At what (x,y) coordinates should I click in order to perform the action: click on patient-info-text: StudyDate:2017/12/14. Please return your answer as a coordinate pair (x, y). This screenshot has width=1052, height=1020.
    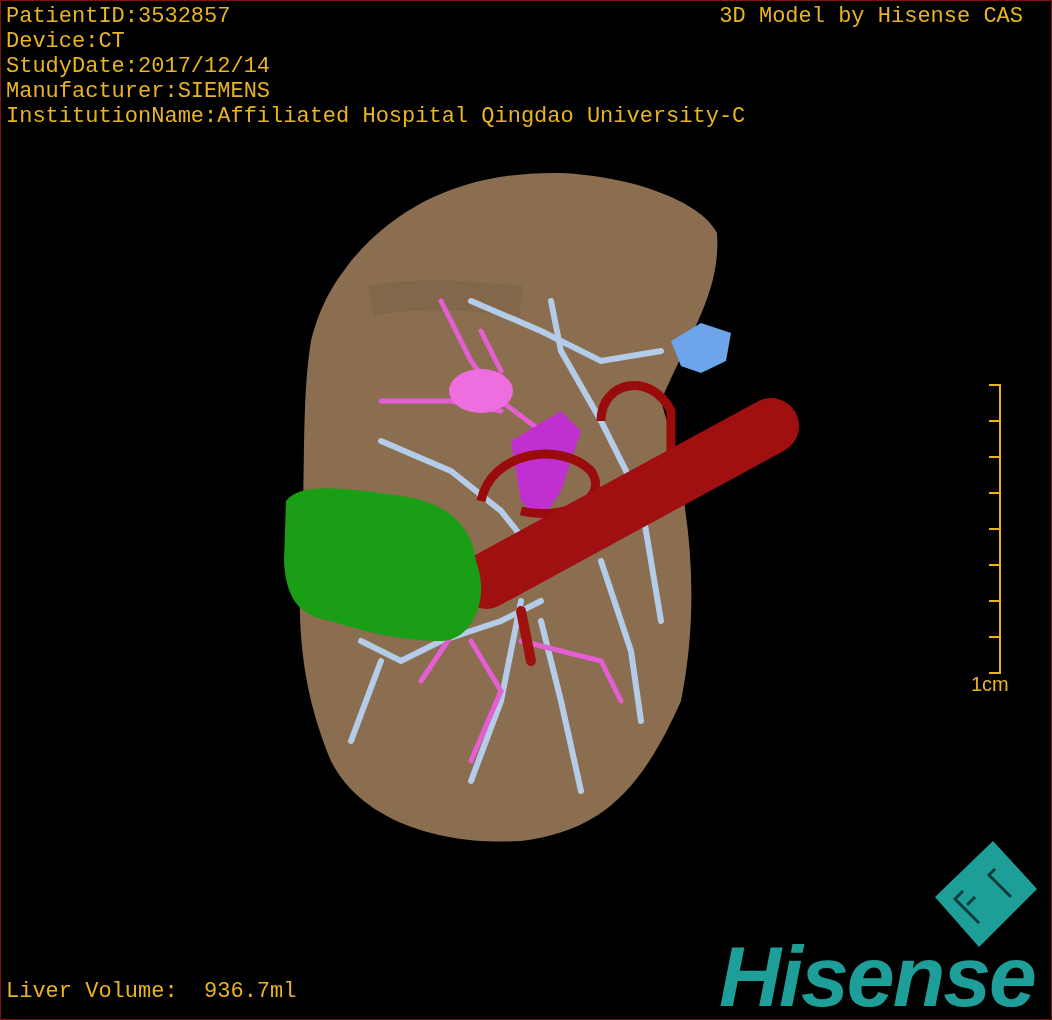
    Looking at the image, I should click on (138, 66).